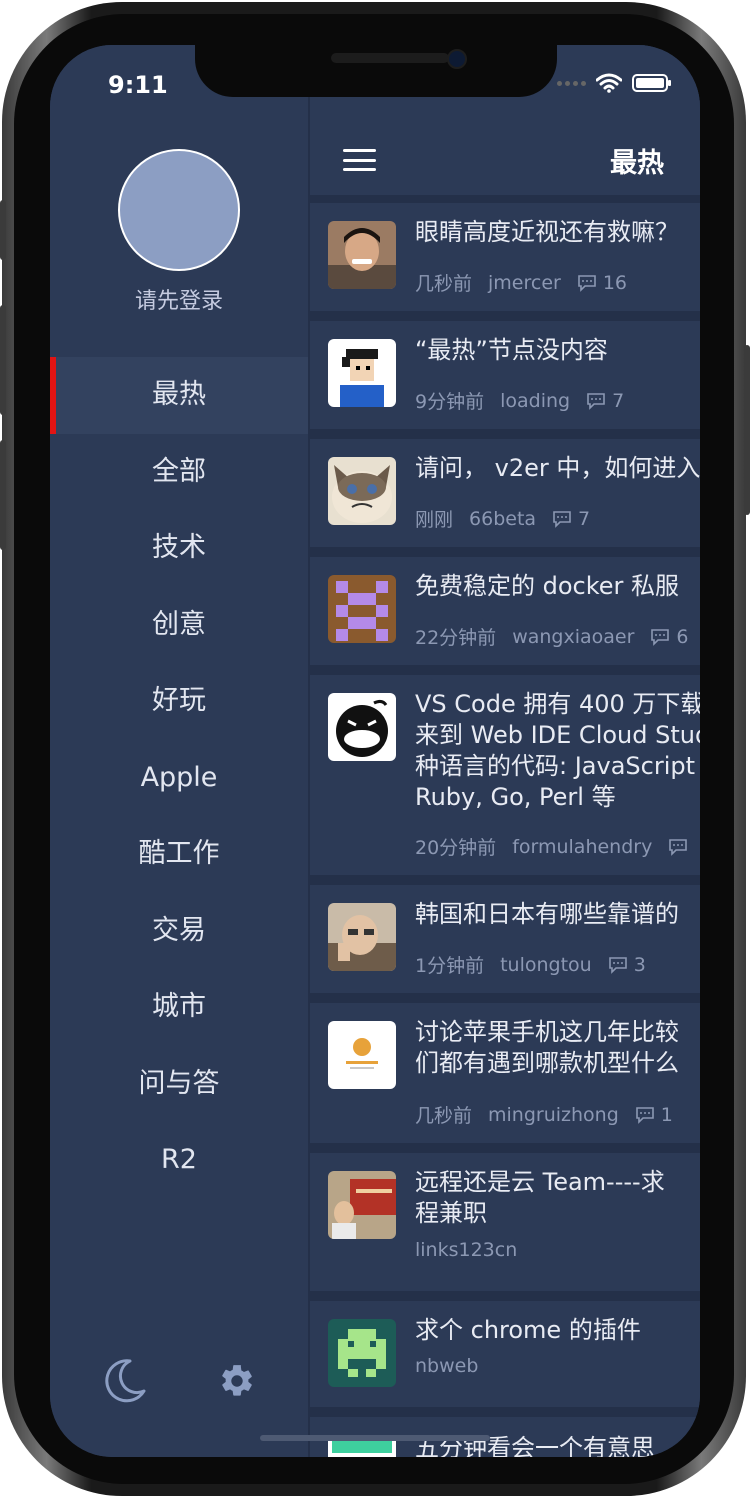 The image size is (750, 1500). Describe the element at coordinates (547, 1032) in the screenshot. I see `title-line: 讨论苹果手机这几年比较` at that location.